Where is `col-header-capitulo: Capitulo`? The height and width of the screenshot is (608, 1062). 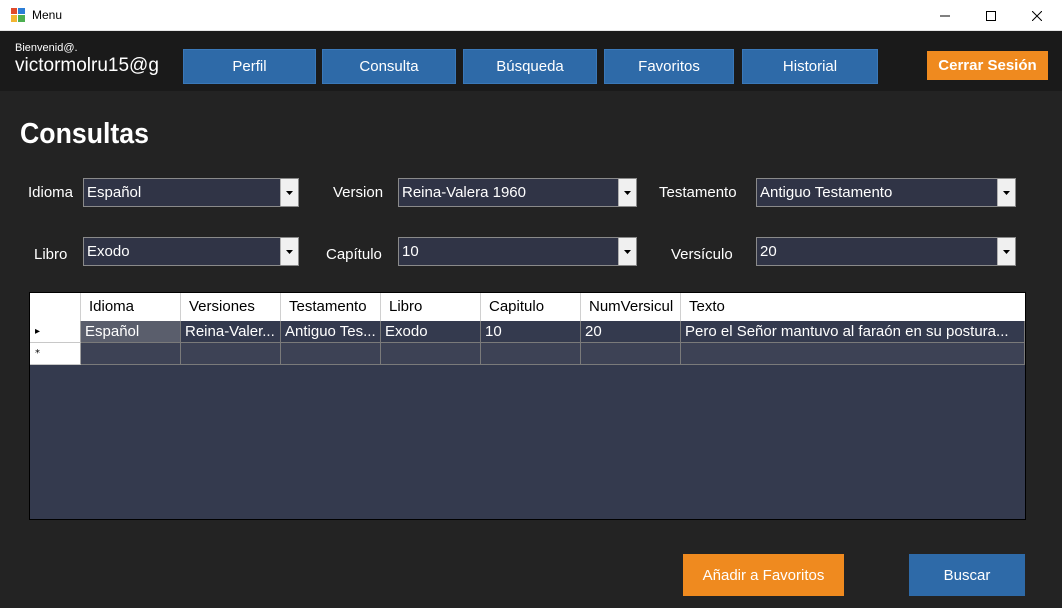 col-header-capitulo: Capitulo is located at coordinates (531, 307).